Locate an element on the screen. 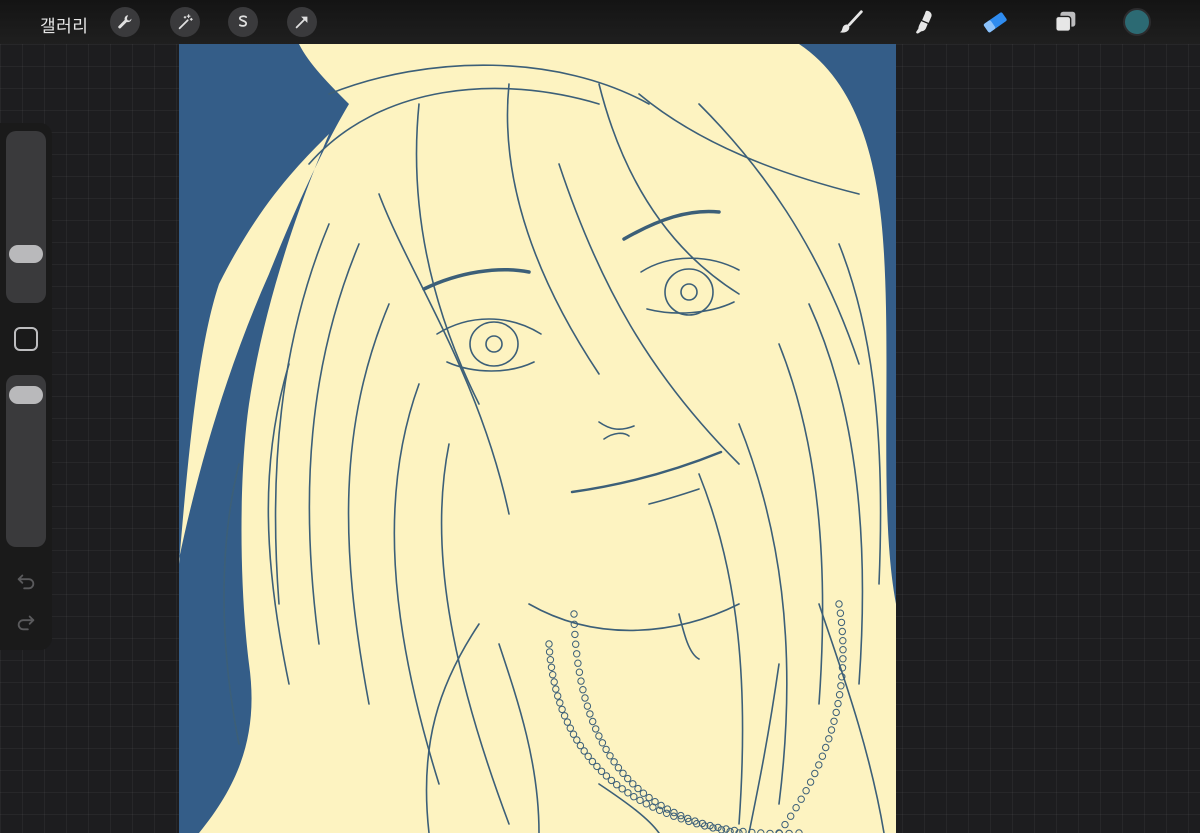 This screenshot has width=1200, height=833. brush-icon is located at coordinates (852, 22).